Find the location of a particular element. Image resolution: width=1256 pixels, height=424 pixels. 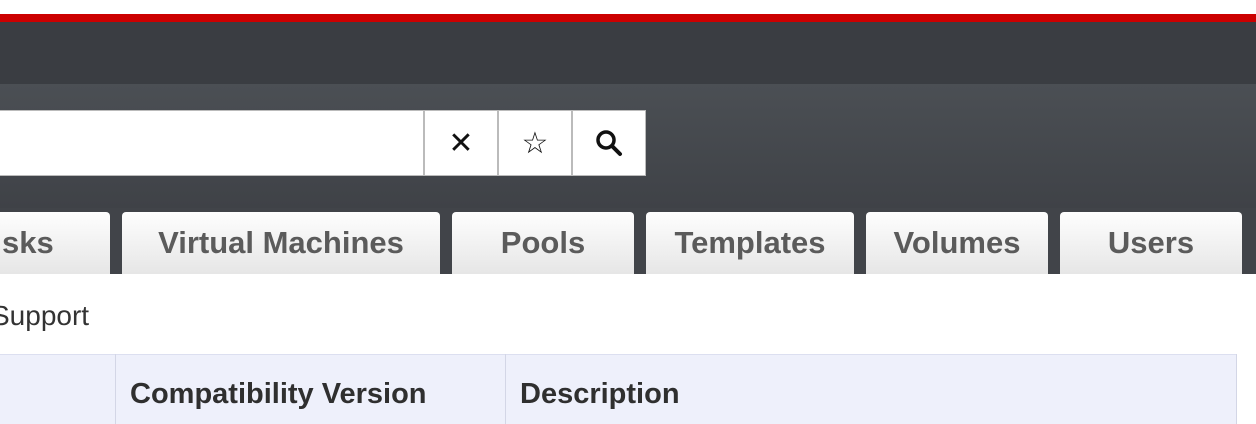

bookmark-search-button: ☆ is located at coordinates (535, 143).